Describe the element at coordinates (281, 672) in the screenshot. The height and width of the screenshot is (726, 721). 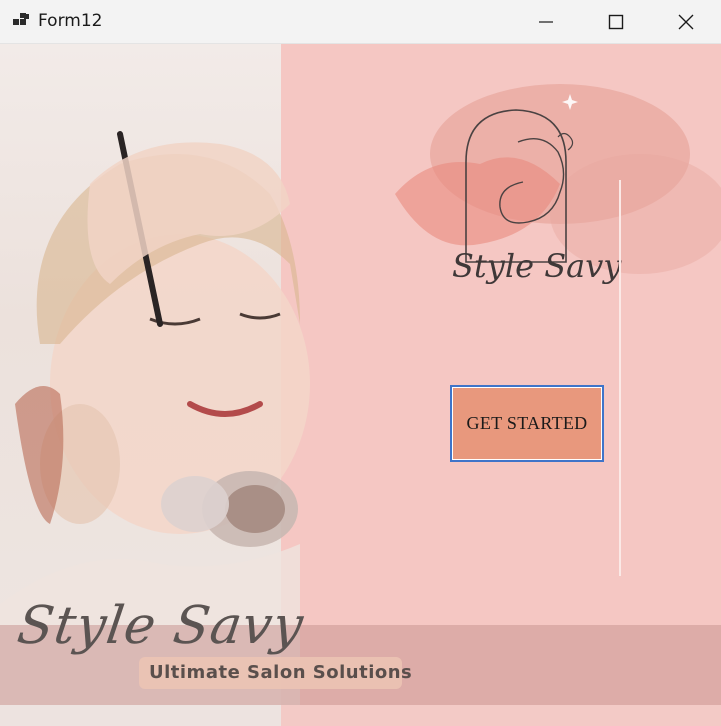
I see `banner-tagline: Ultimate Salon Solutions` at that location.